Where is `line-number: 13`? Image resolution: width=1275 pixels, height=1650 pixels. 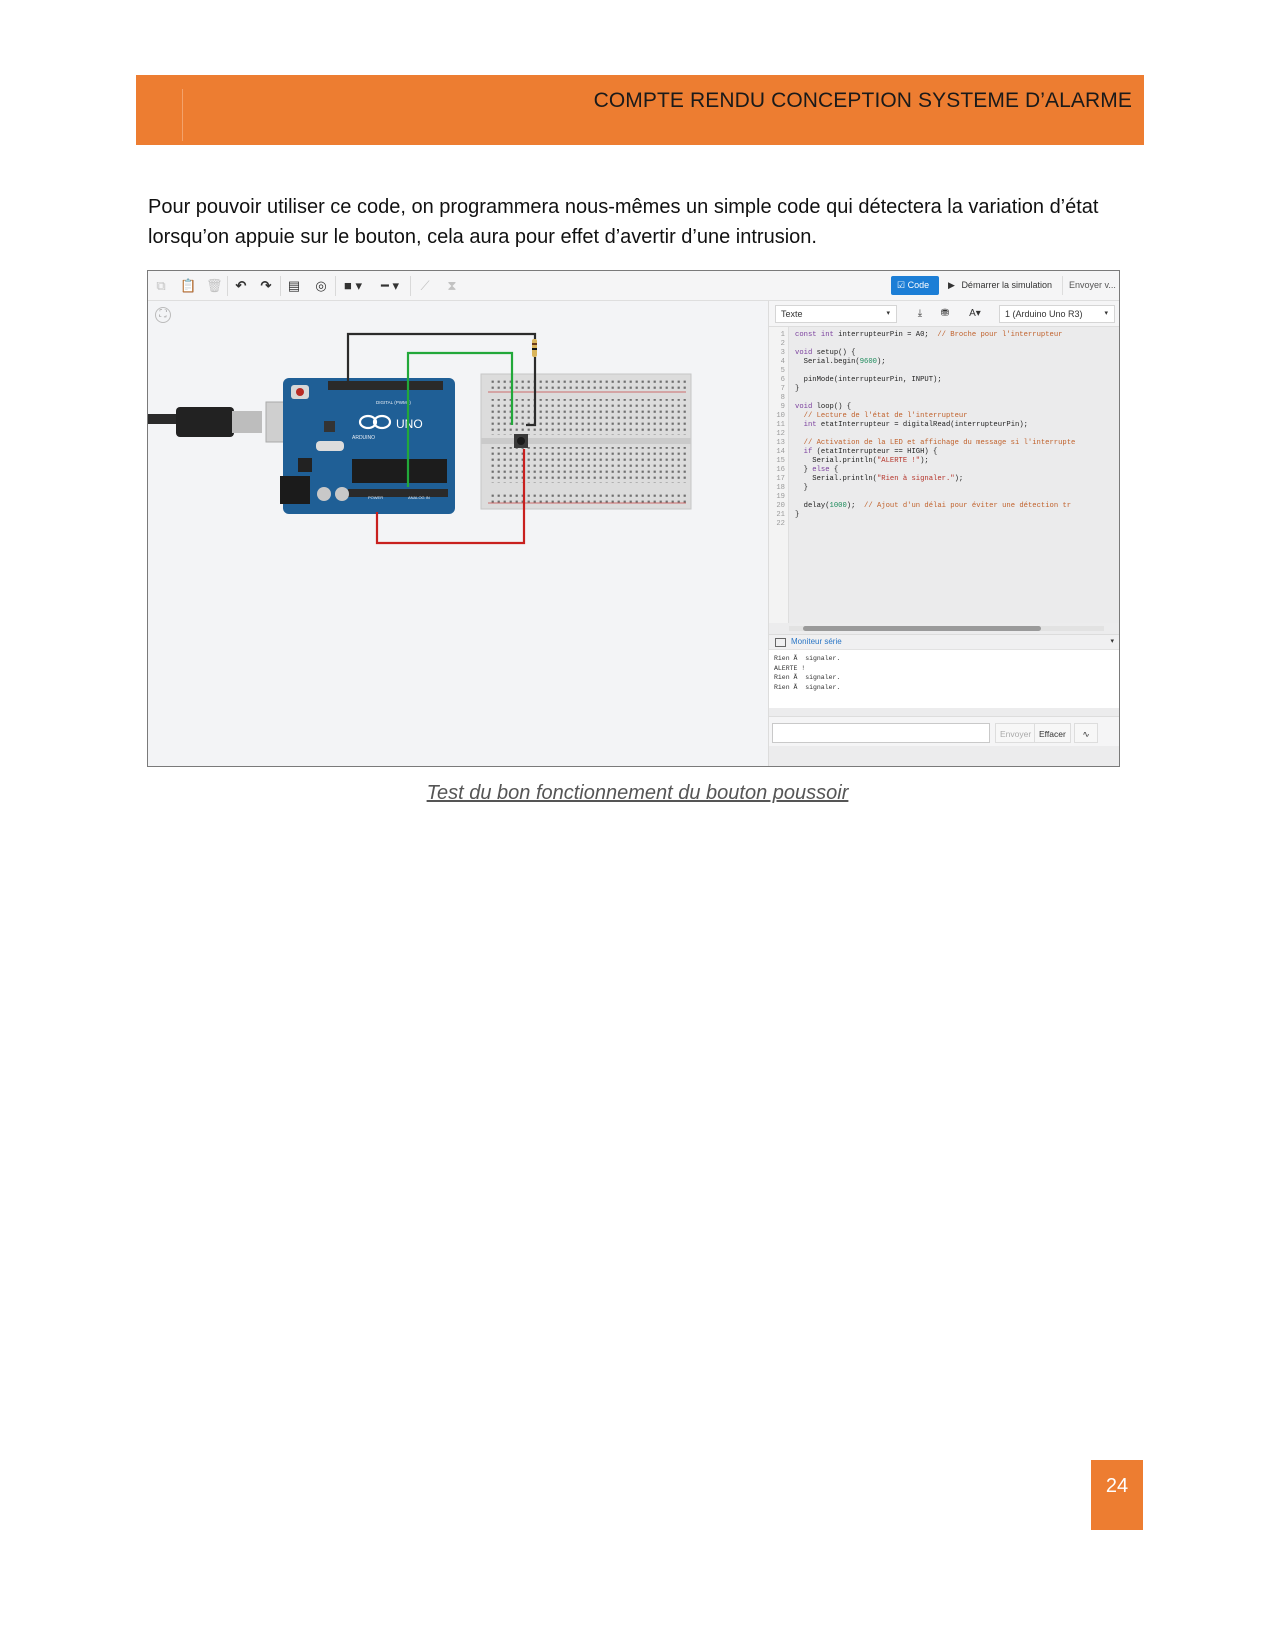
line-number: 13 is located at coordinates (780, 443).